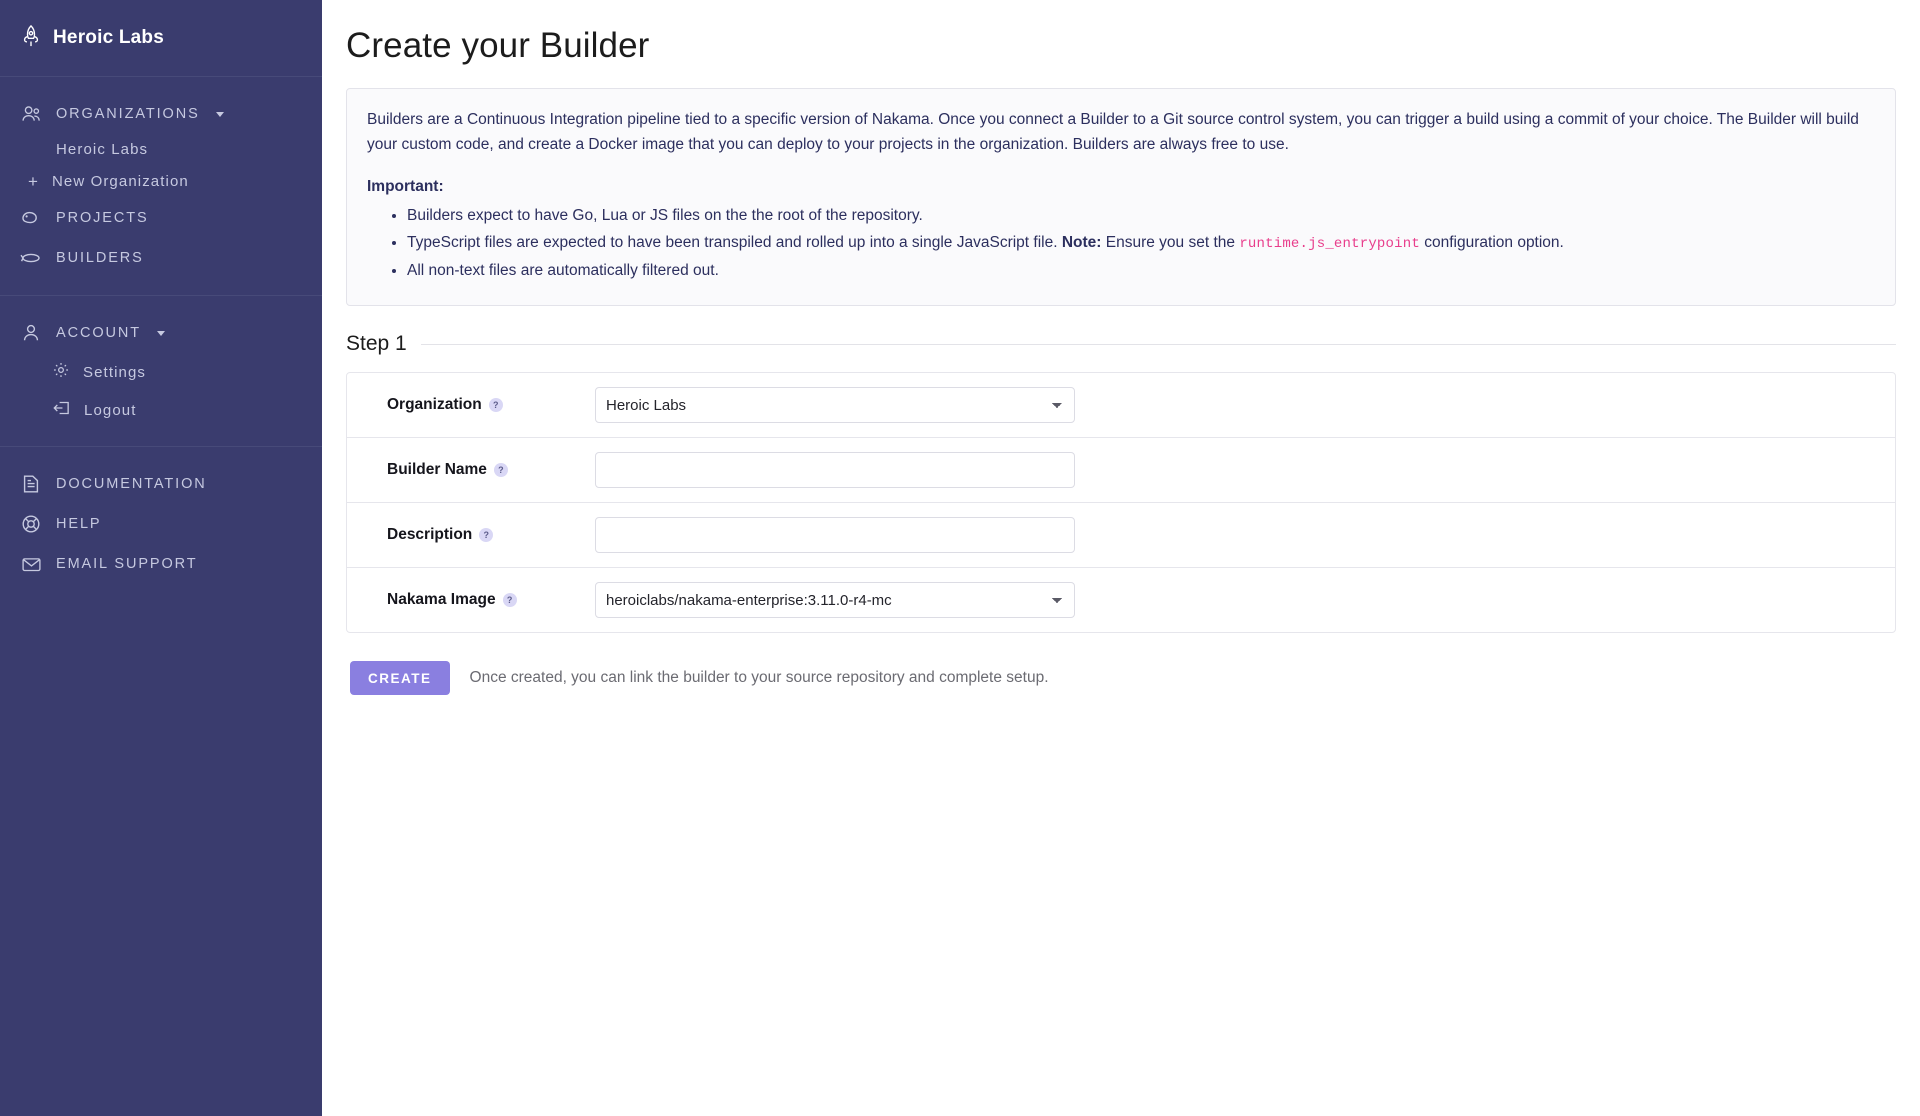 This screenshot has width=1920, height=1116. I want to click on bullet2-mid: Ensure you set the, so click(1170, 243).